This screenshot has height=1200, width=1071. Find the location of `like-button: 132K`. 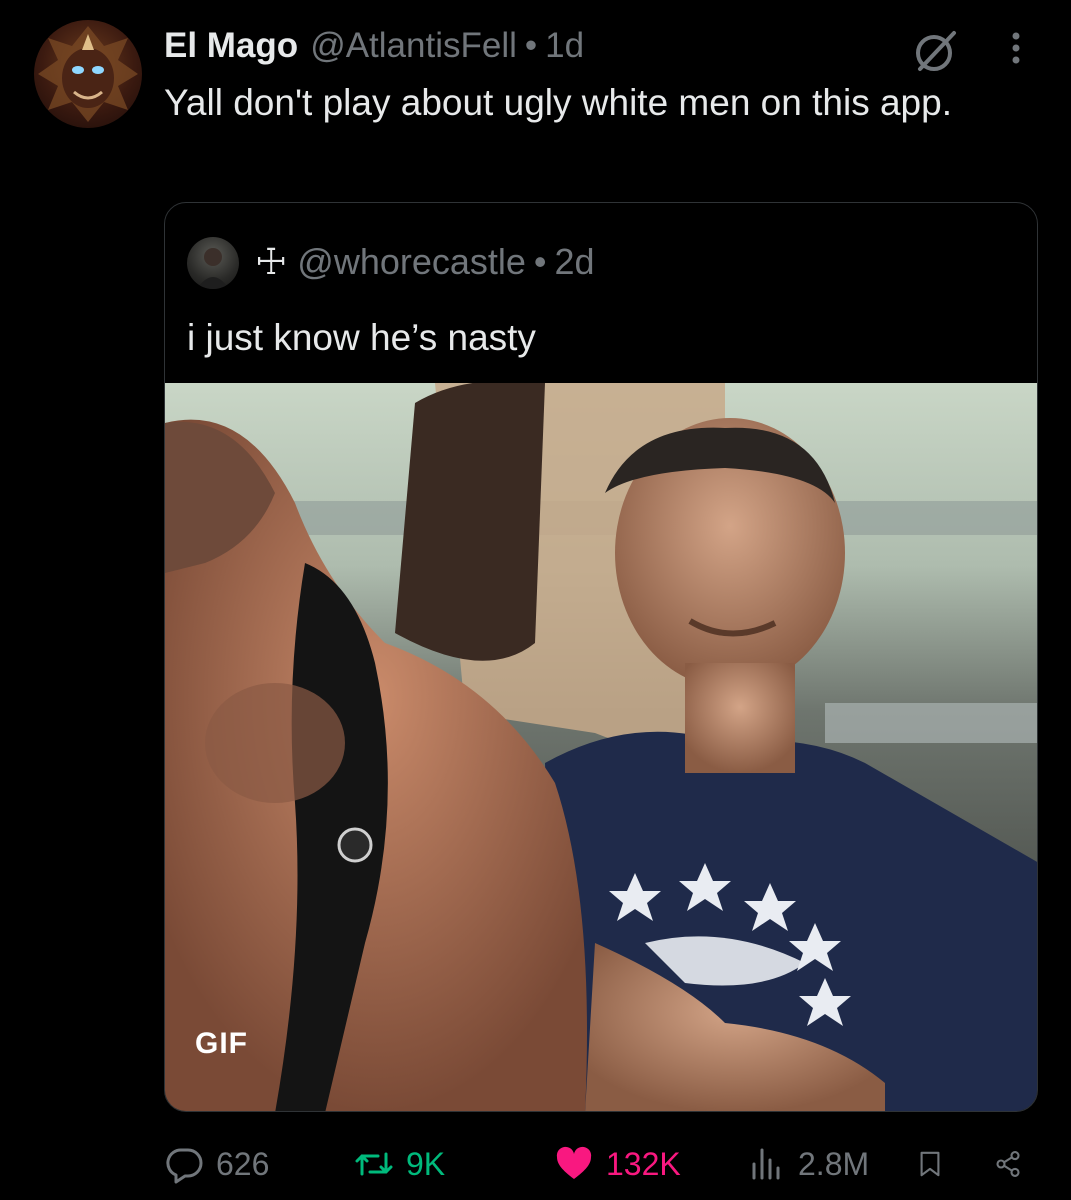

like-button: 132K is located at coordinates (617, 1164).